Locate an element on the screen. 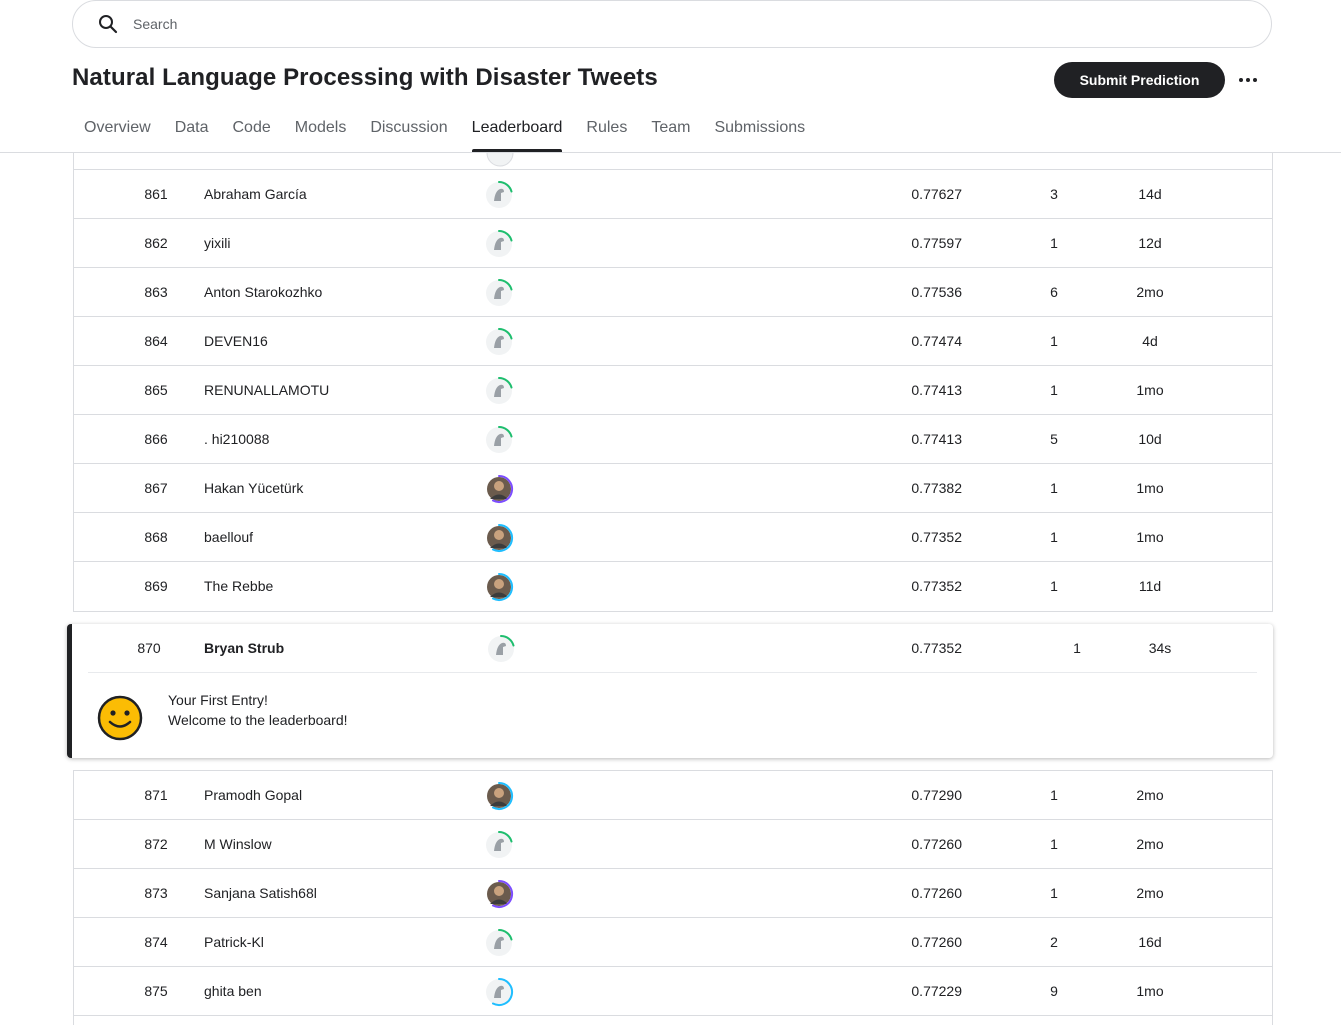  score: 0.77229 is located at coordinates (936, 991).